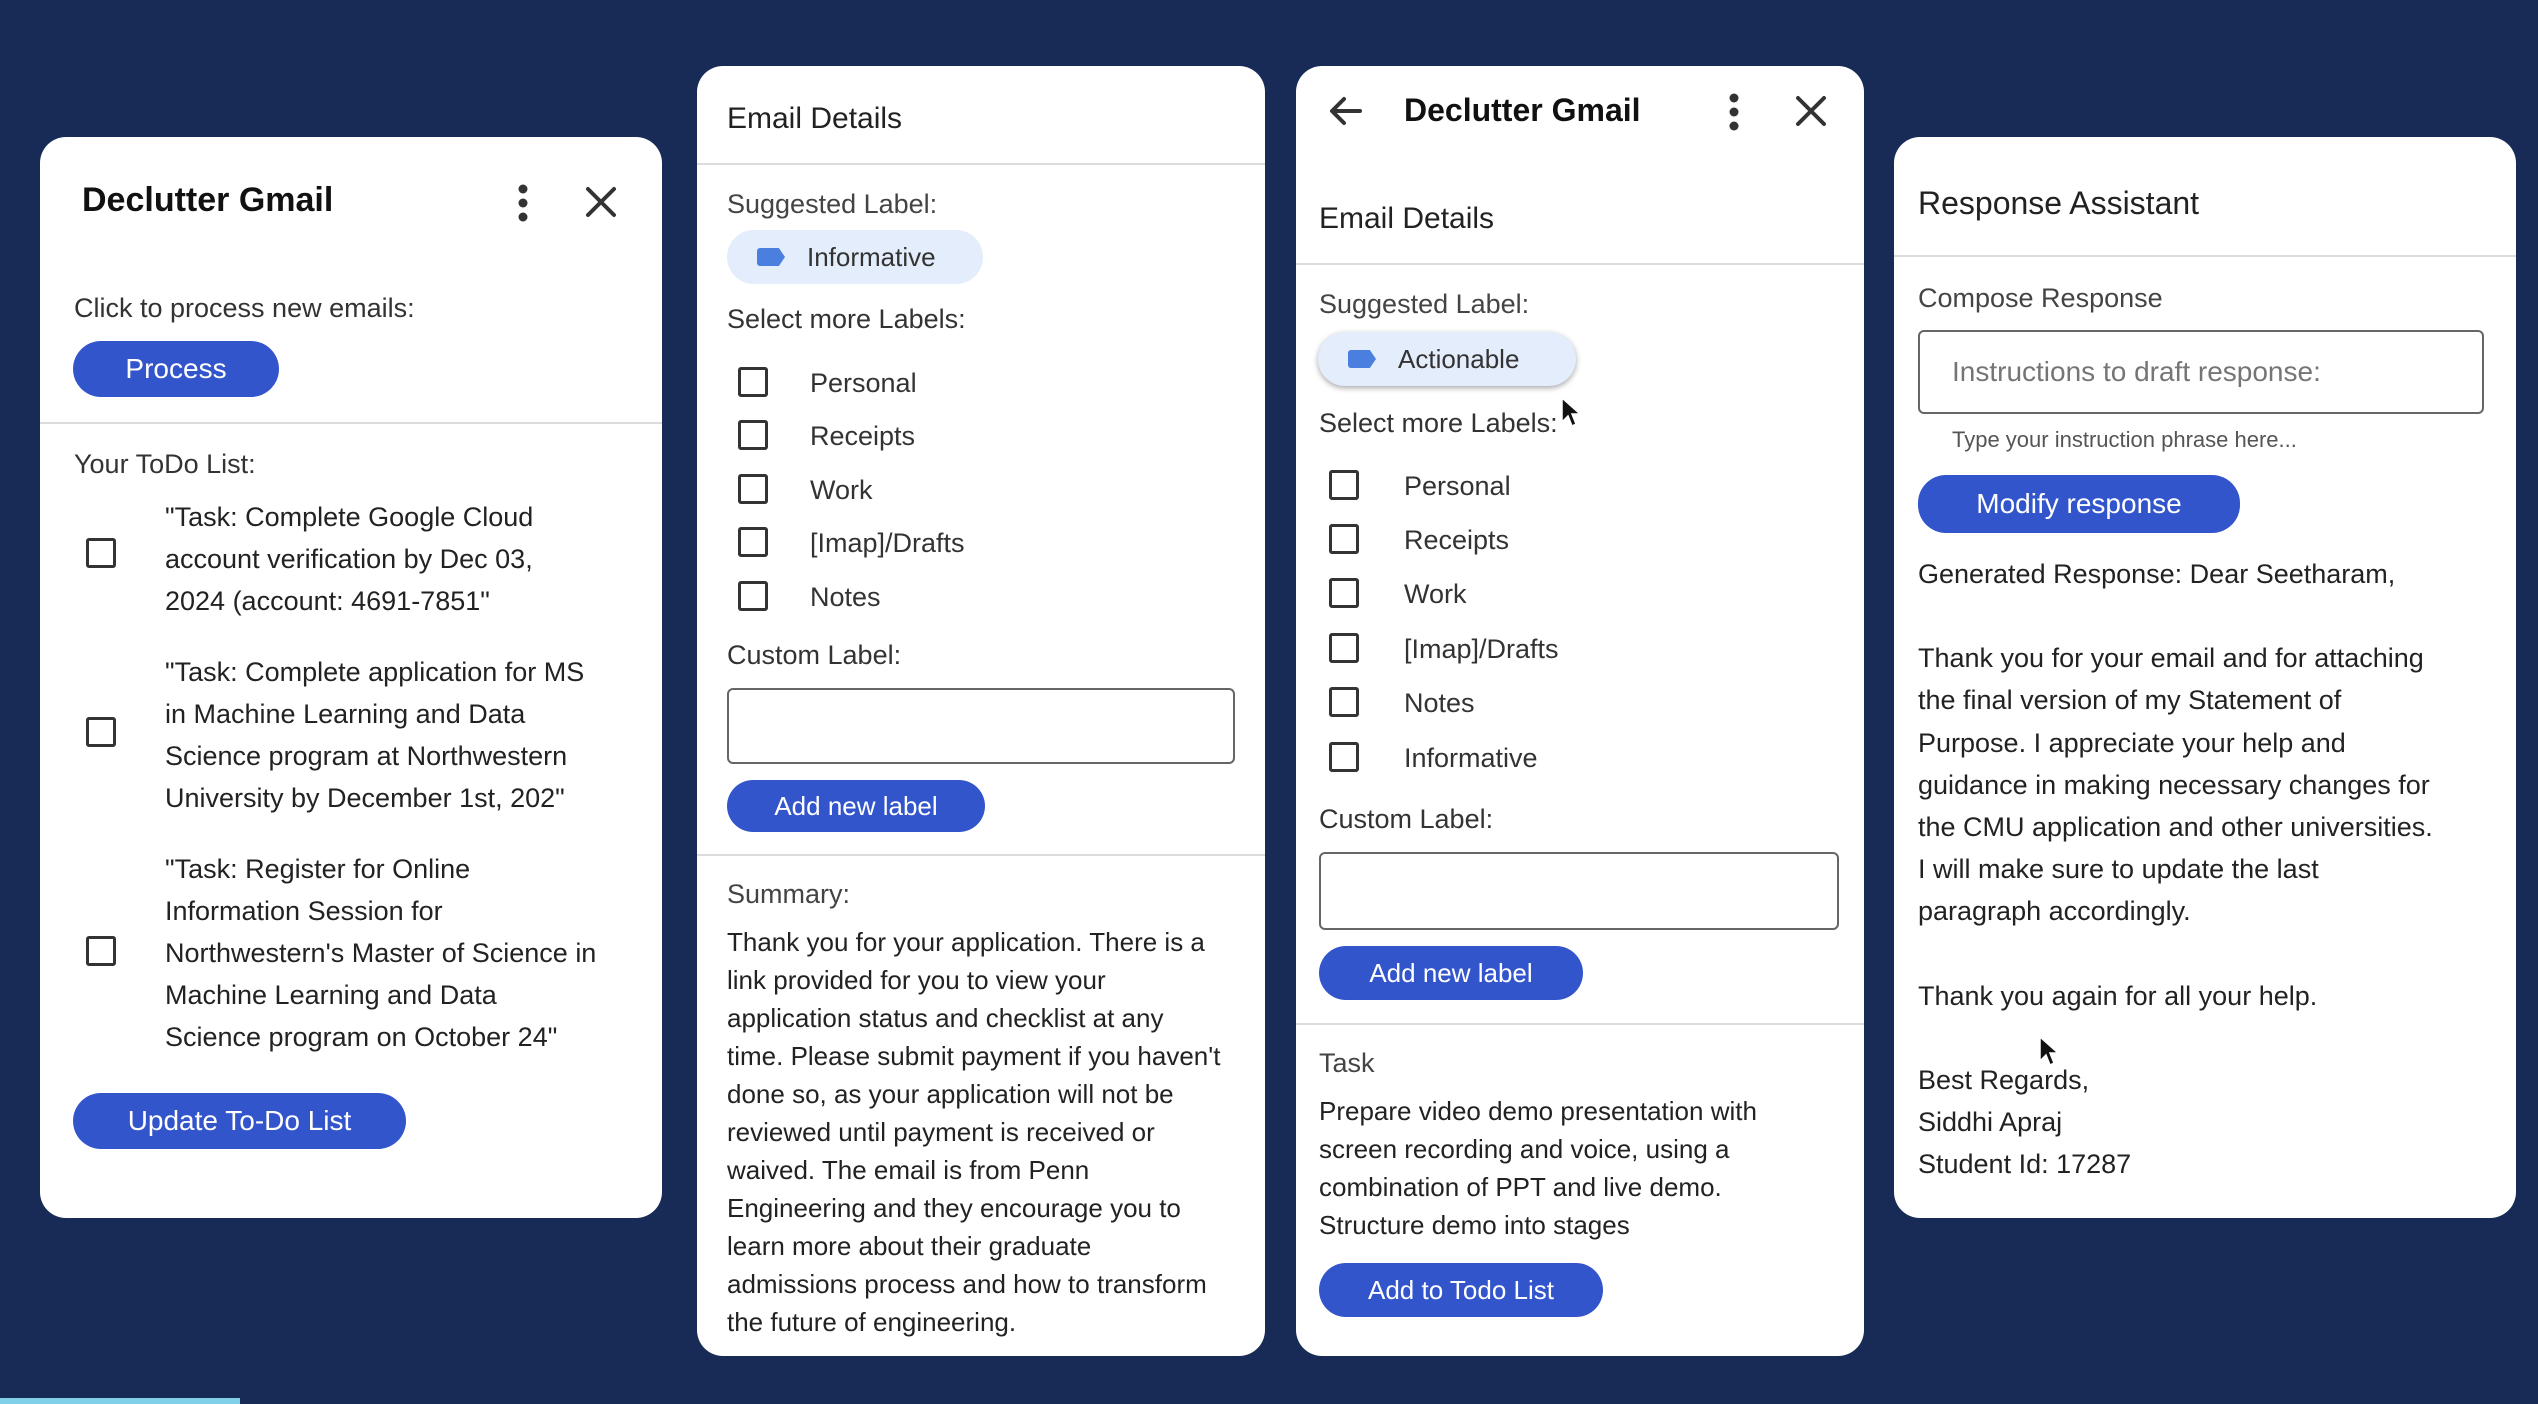 The width and height of the screenshot is (2538, 1404). Describe the element at coordinates (1447, 359) in the screenshot. I see `suggested-label-chip: Actionable` at that location.